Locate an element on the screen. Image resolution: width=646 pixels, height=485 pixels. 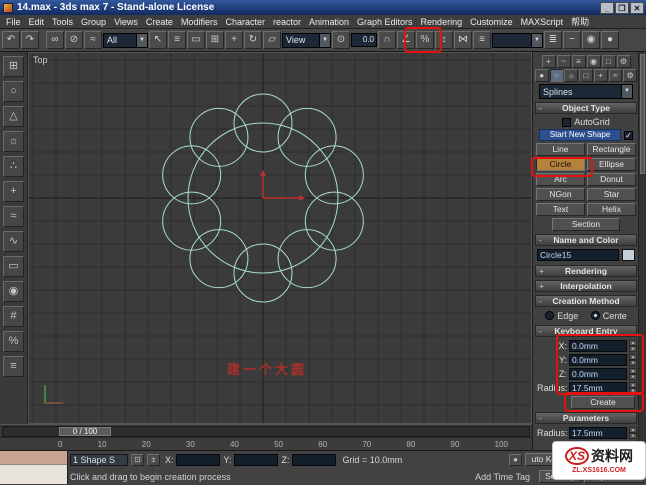
donut-button: Donut is located at coordinates (611, 179).